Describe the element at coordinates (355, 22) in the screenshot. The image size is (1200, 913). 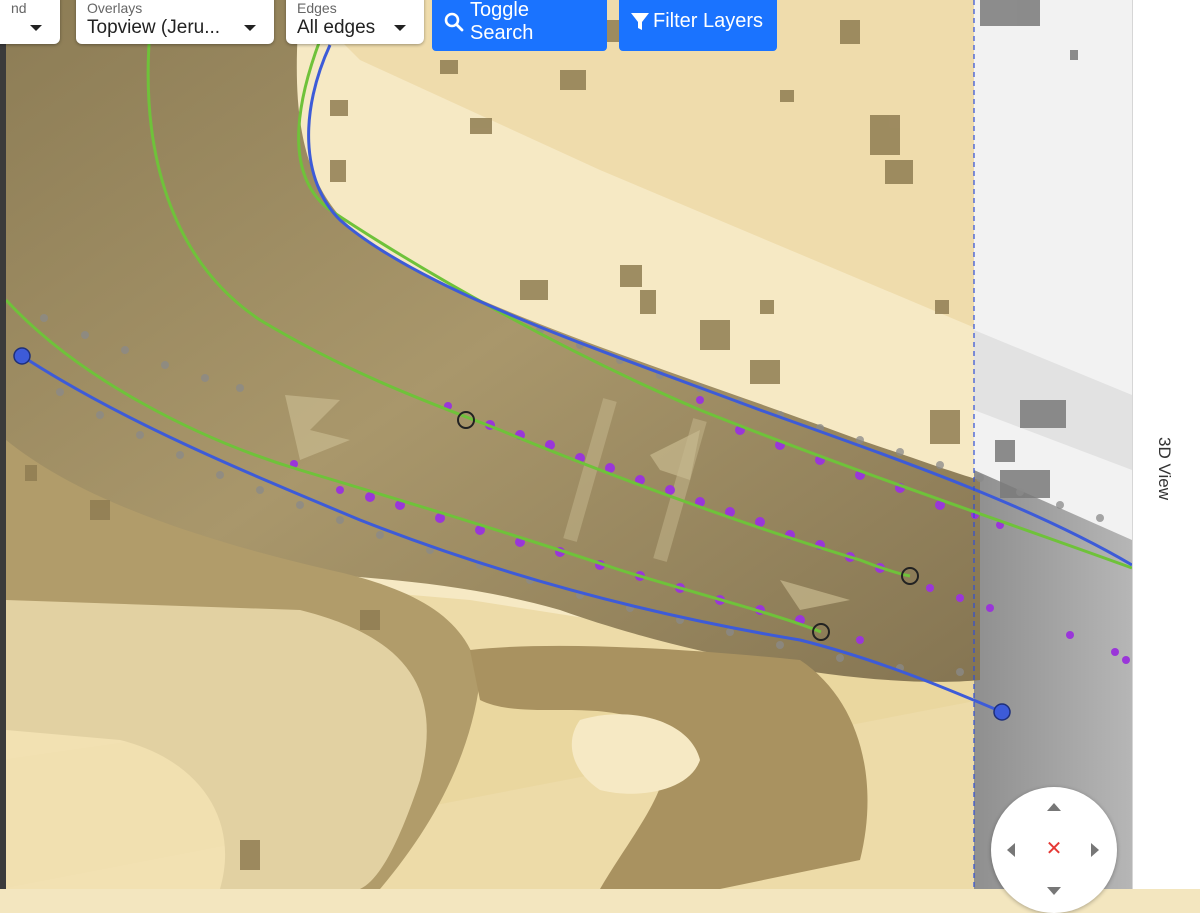
I see `edges-dropdown: Edges All edges` at that location.